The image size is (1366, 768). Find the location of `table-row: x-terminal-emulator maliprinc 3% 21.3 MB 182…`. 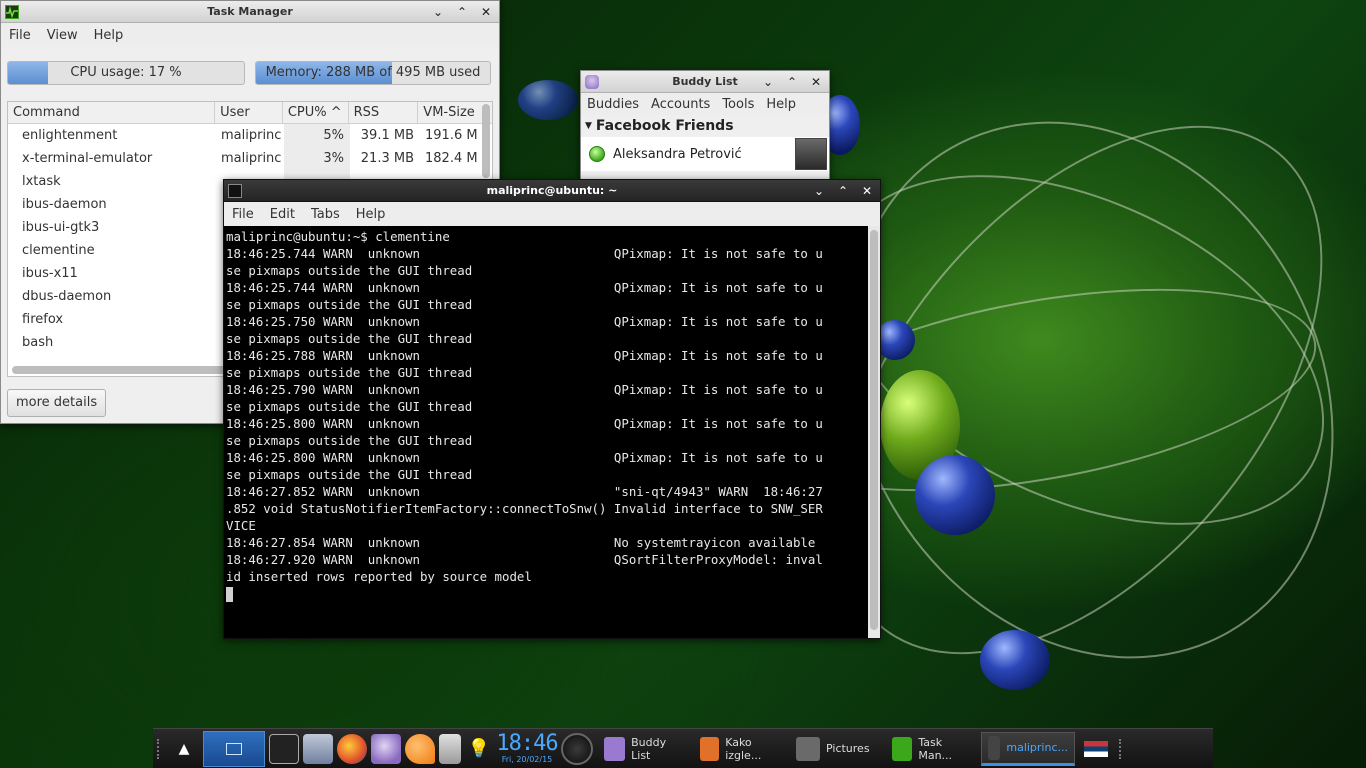

table-row: x-terminal-emulator maliprinc 3% 21.3 MB 182… is located at coordinates (250, 158).